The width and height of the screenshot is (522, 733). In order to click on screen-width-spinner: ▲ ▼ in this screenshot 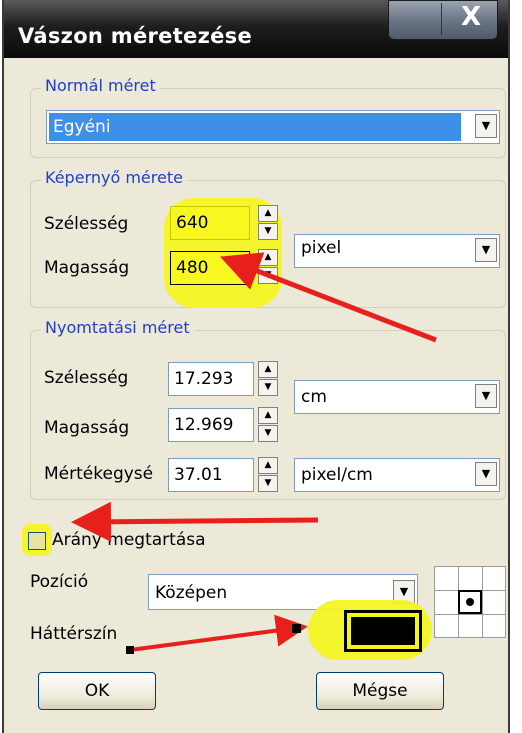, I will do `click(268, 223)`.